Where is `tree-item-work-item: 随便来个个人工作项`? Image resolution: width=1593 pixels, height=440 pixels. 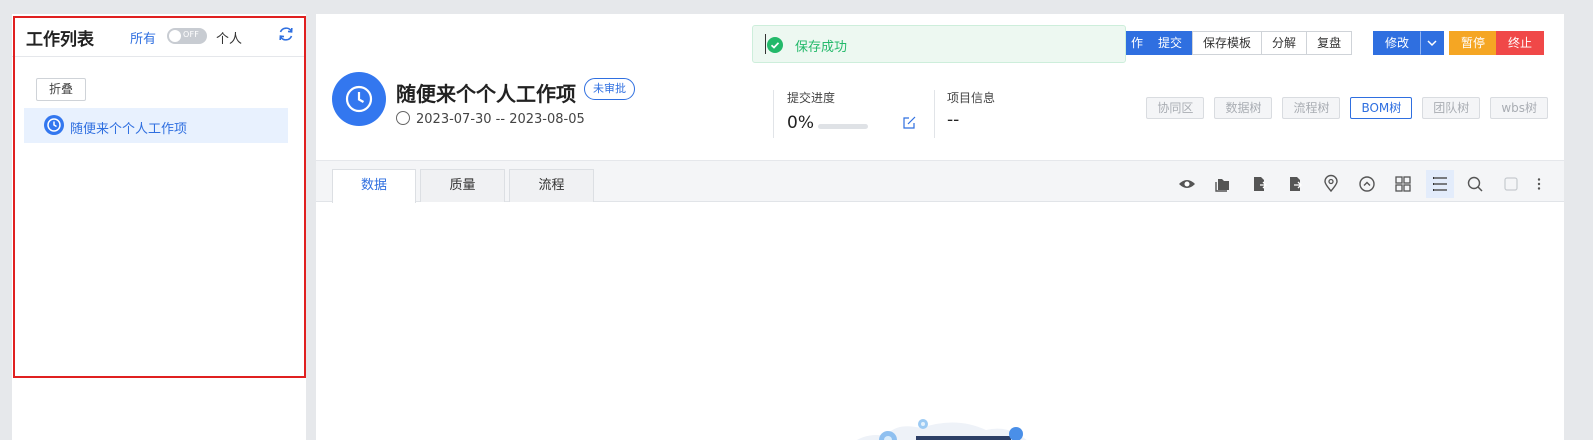 tree-item-work-item: 随便来个个人工作项 is located at coordinates (156, 125).